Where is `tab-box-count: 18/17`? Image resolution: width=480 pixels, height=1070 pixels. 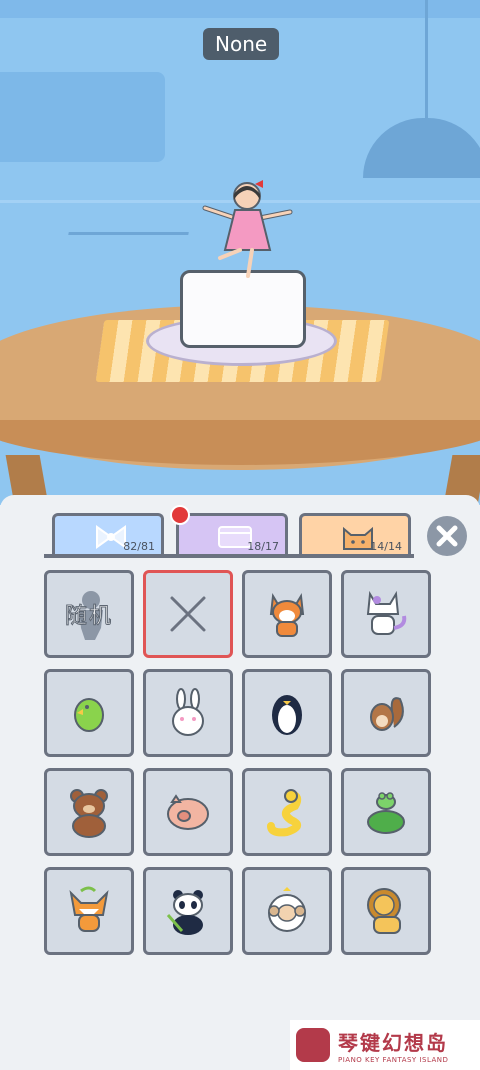
tab-box-count: 18/17 is located at coordinates (263, 546).